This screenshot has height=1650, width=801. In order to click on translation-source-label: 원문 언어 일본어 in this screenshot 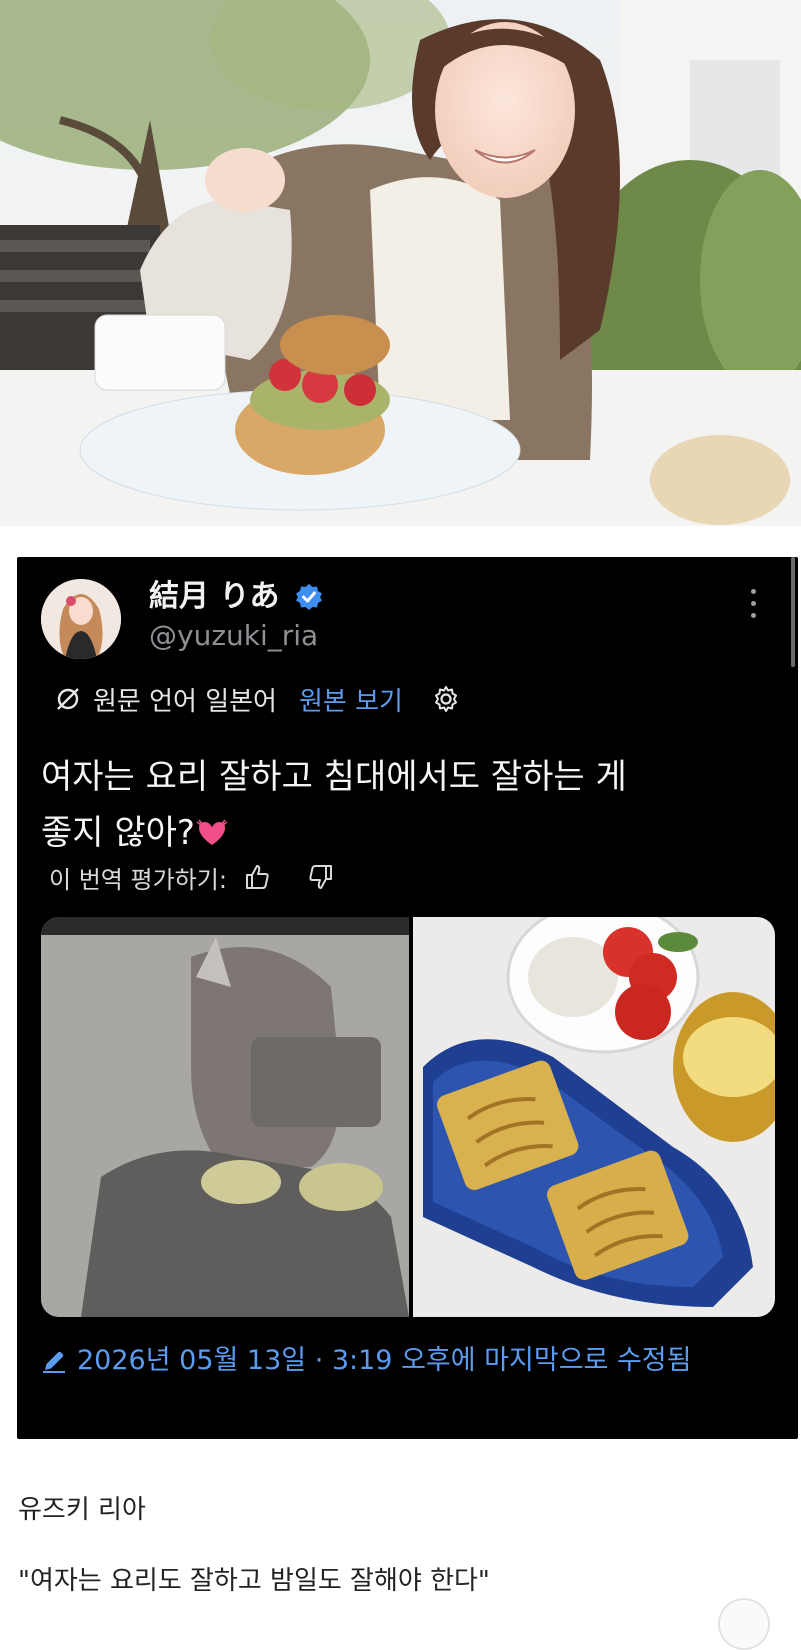, I will do `click(185, 701)`.